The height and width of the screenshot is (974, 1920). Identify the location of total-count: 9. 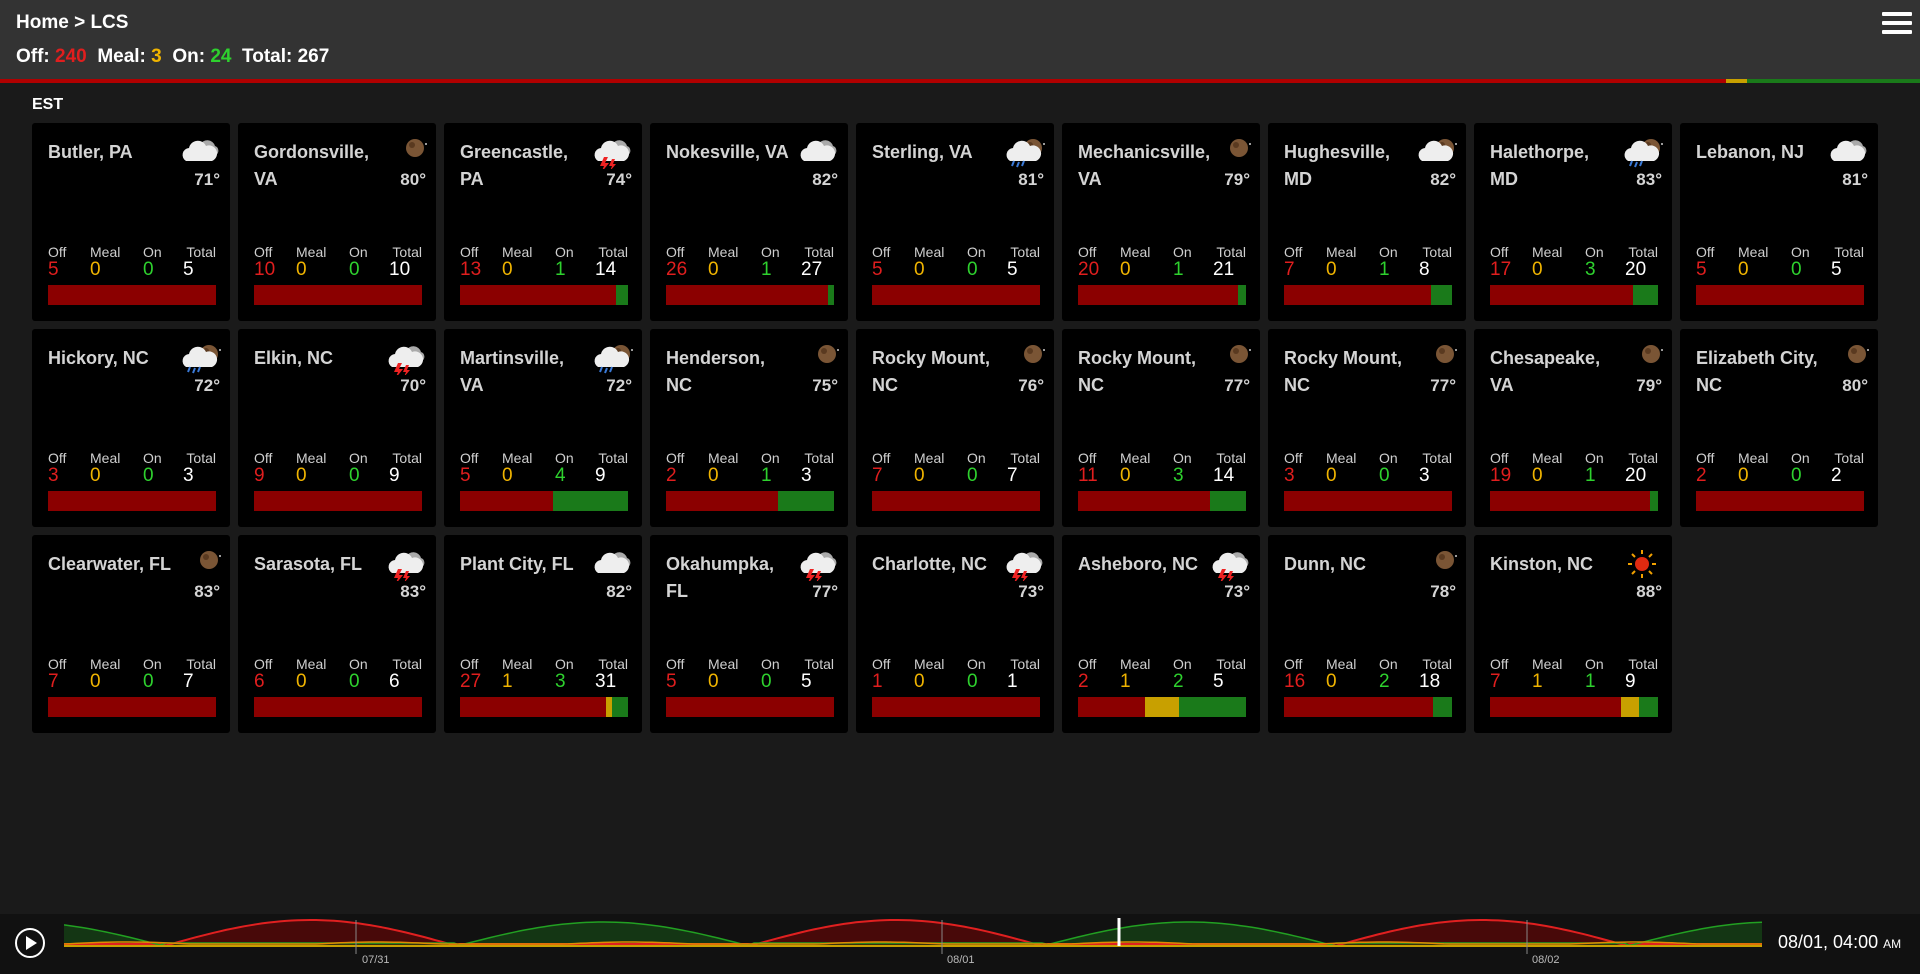
(1630, 681).